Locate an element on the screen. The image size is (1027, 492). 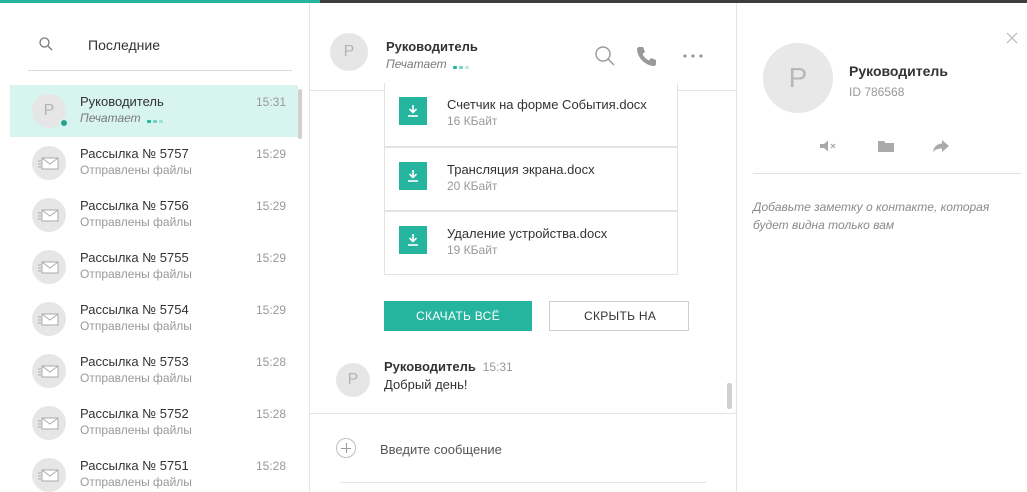
online-status-dot is located at coordinates (64, 123).